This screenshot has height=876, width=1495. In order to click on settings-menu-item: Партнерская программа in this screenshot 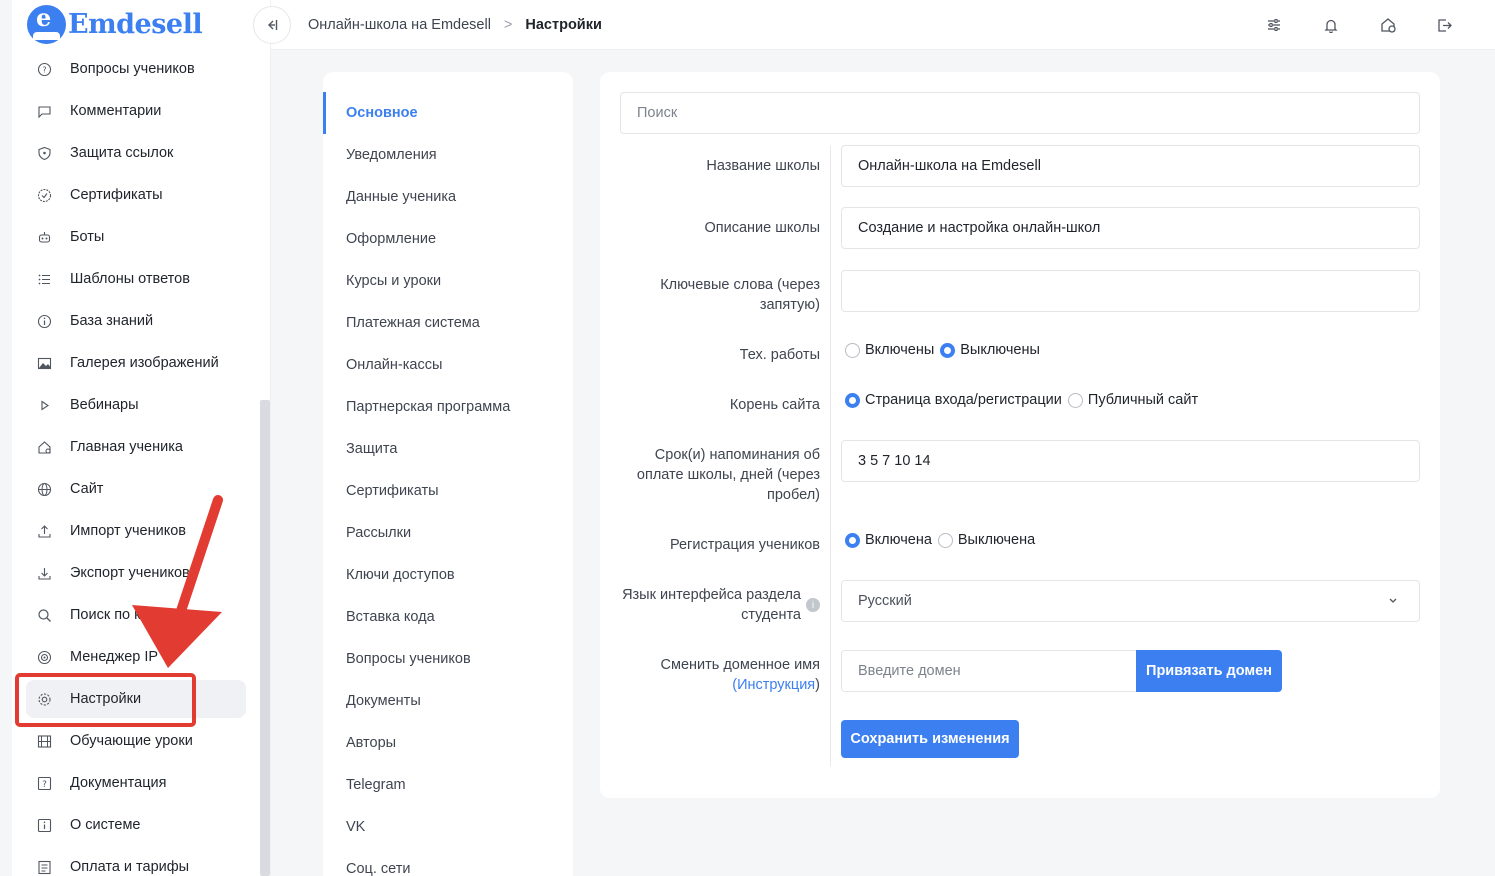, I will do `click(448, 407)`.